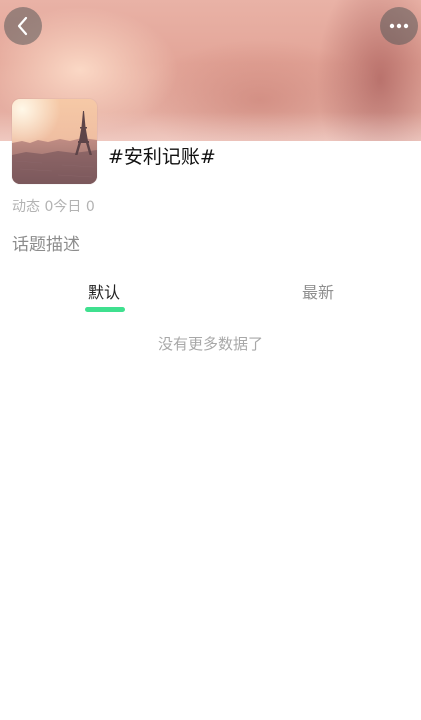  I want to click on topic-cover-image, so click(54, 141).